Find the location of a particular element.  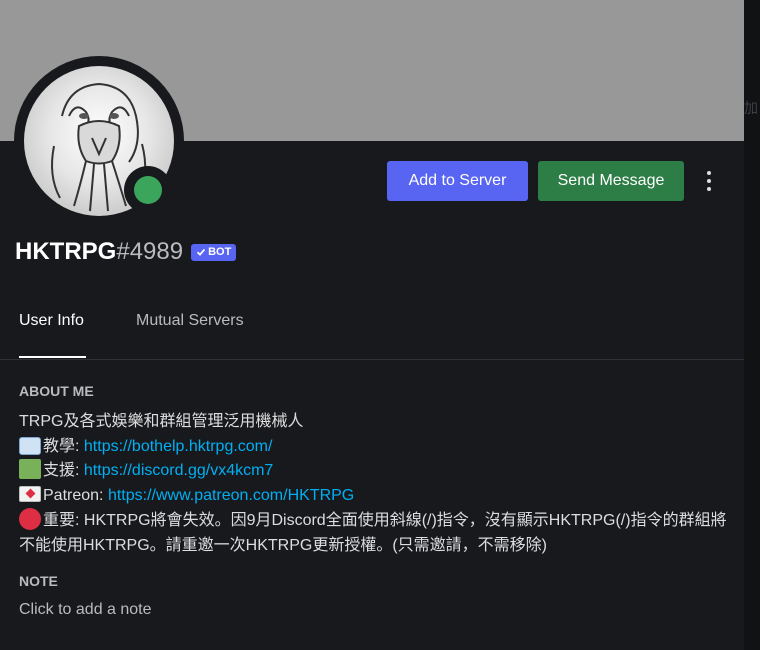

support-label: 支援: is located at coordinates (63, 470).